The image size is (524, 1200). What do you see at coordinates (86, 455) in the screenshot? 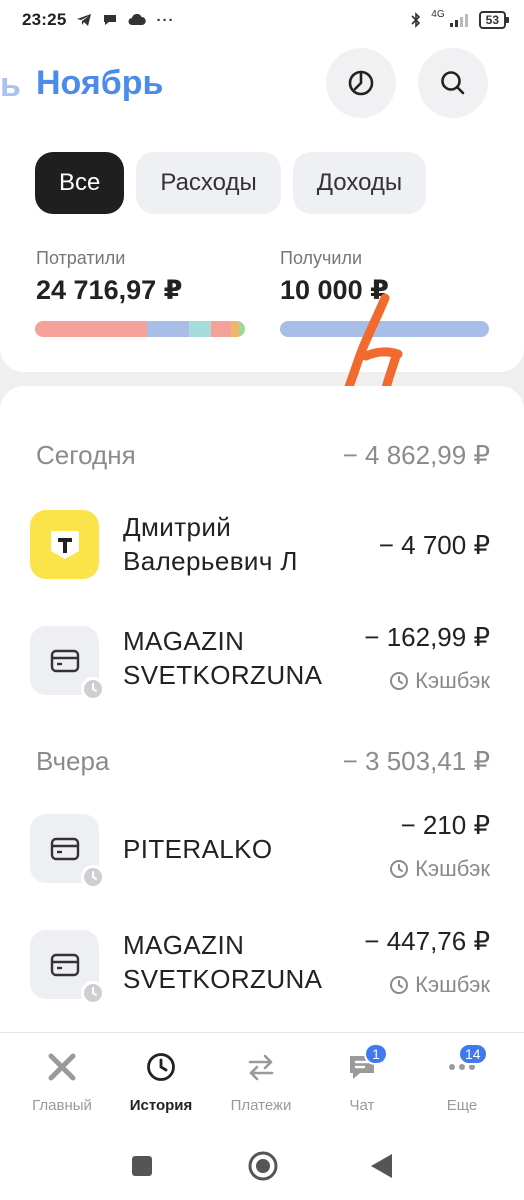
I see `section-title: Сегодня` at bounding box center [86, 455].